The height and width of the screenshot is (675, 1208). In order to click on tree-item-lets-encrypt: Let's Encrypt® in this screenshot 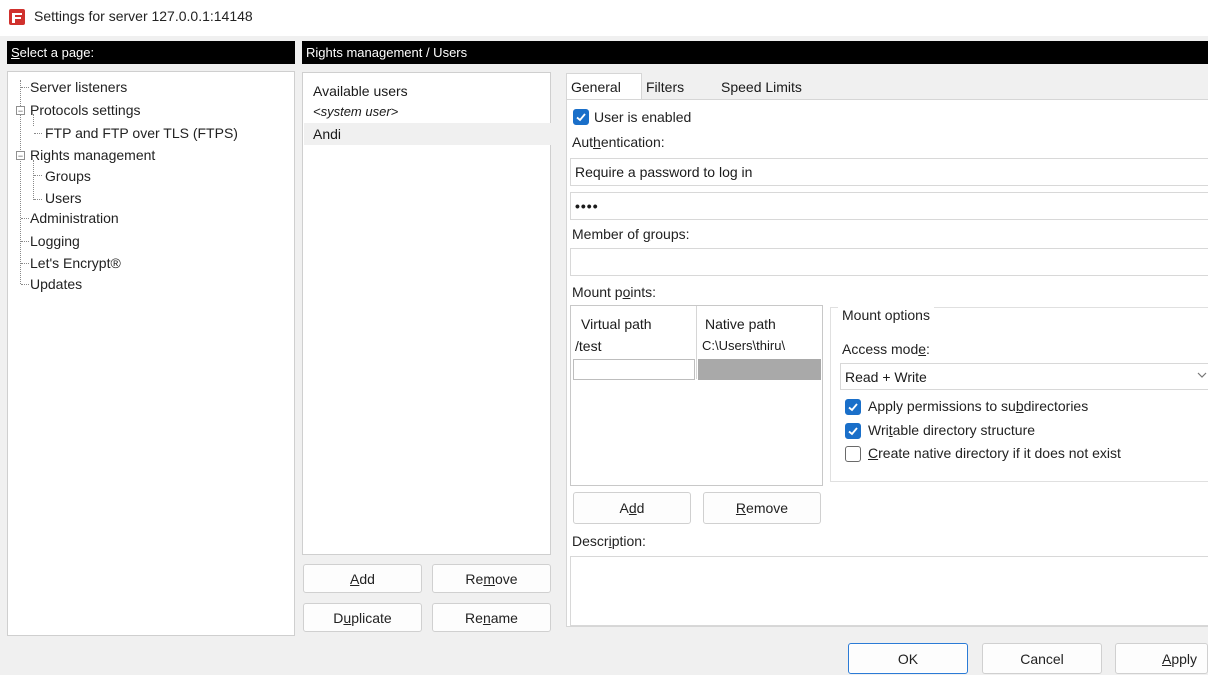, I will do `click(75, 263)`.